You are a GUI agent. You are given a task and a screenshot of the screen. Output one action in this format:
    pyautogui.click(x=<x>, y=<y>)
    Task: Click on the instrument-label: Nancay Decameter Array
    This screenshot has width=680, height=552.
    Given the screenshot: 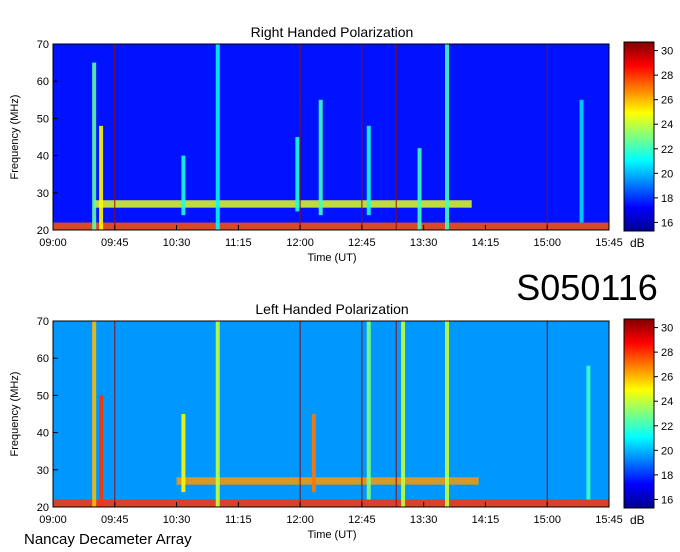 What is the action you would take?
    pyautogui.click(x=108, y=539)
    